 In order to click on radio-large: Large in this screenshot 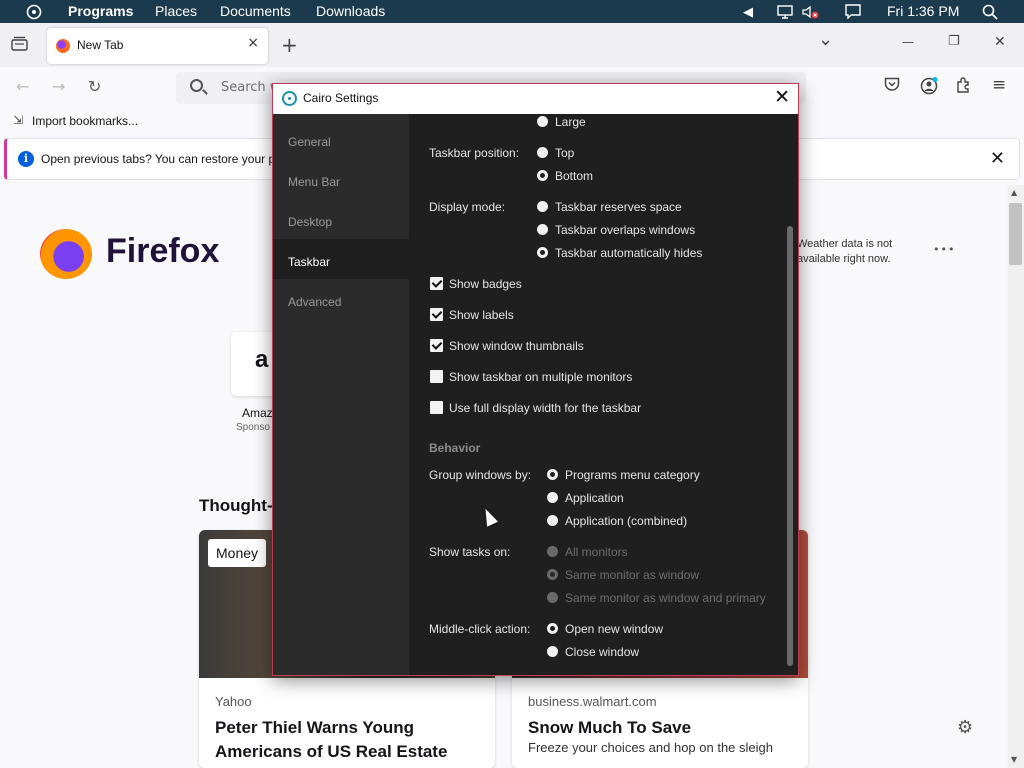, I will do `click(561, 122)`.